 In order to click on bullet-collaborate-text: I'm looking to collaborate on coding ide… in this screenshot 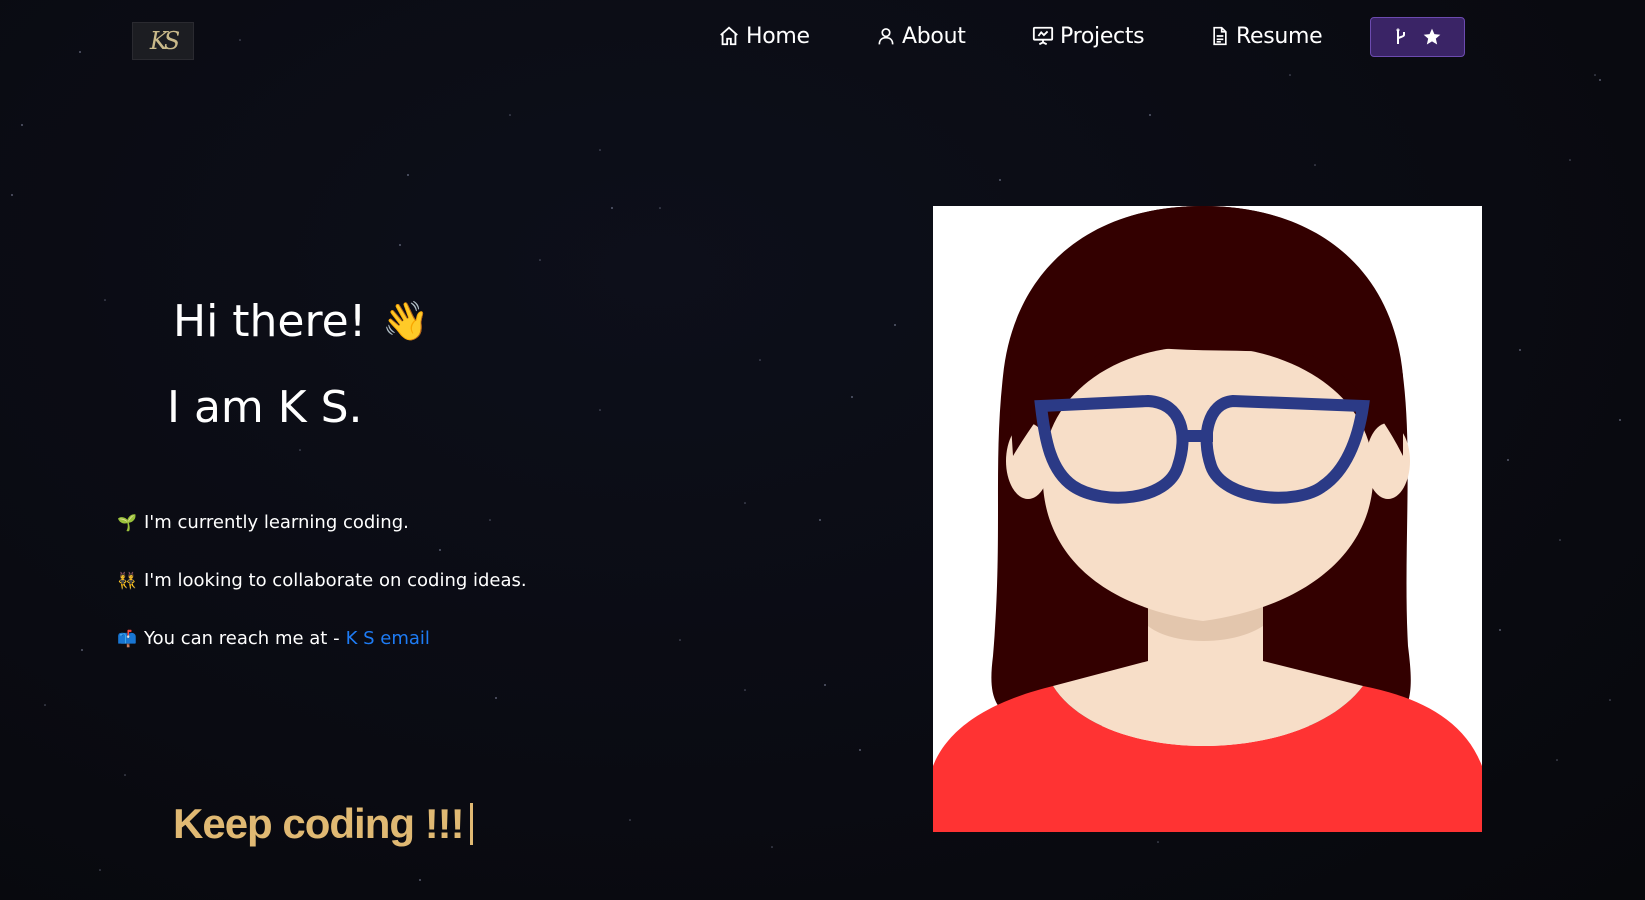, I will do `click(335, 580)`.